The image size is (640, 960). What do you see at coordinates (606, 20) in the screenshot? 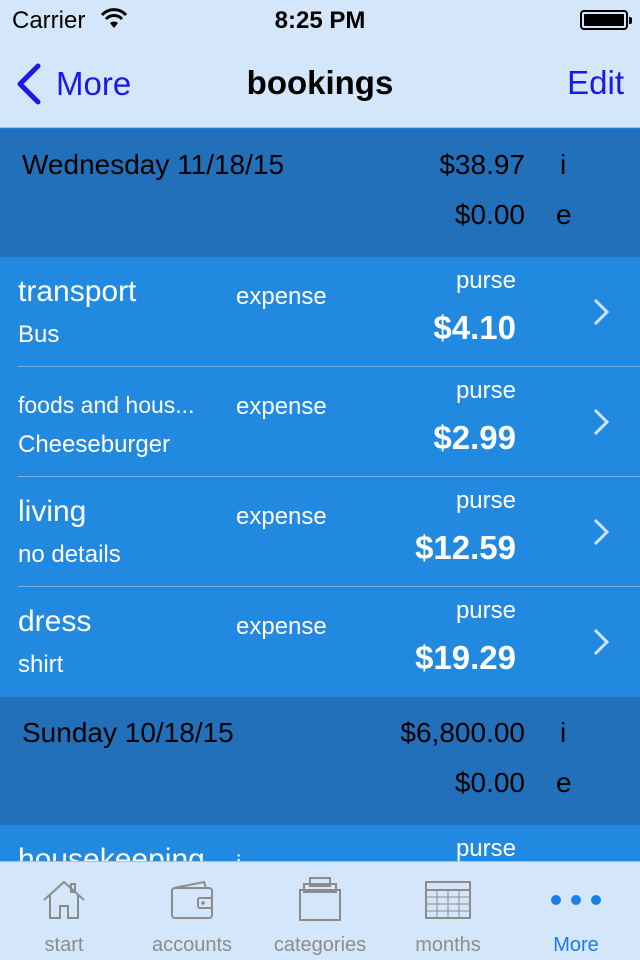
I see `battery-icon` at bounding box center [606, 20].